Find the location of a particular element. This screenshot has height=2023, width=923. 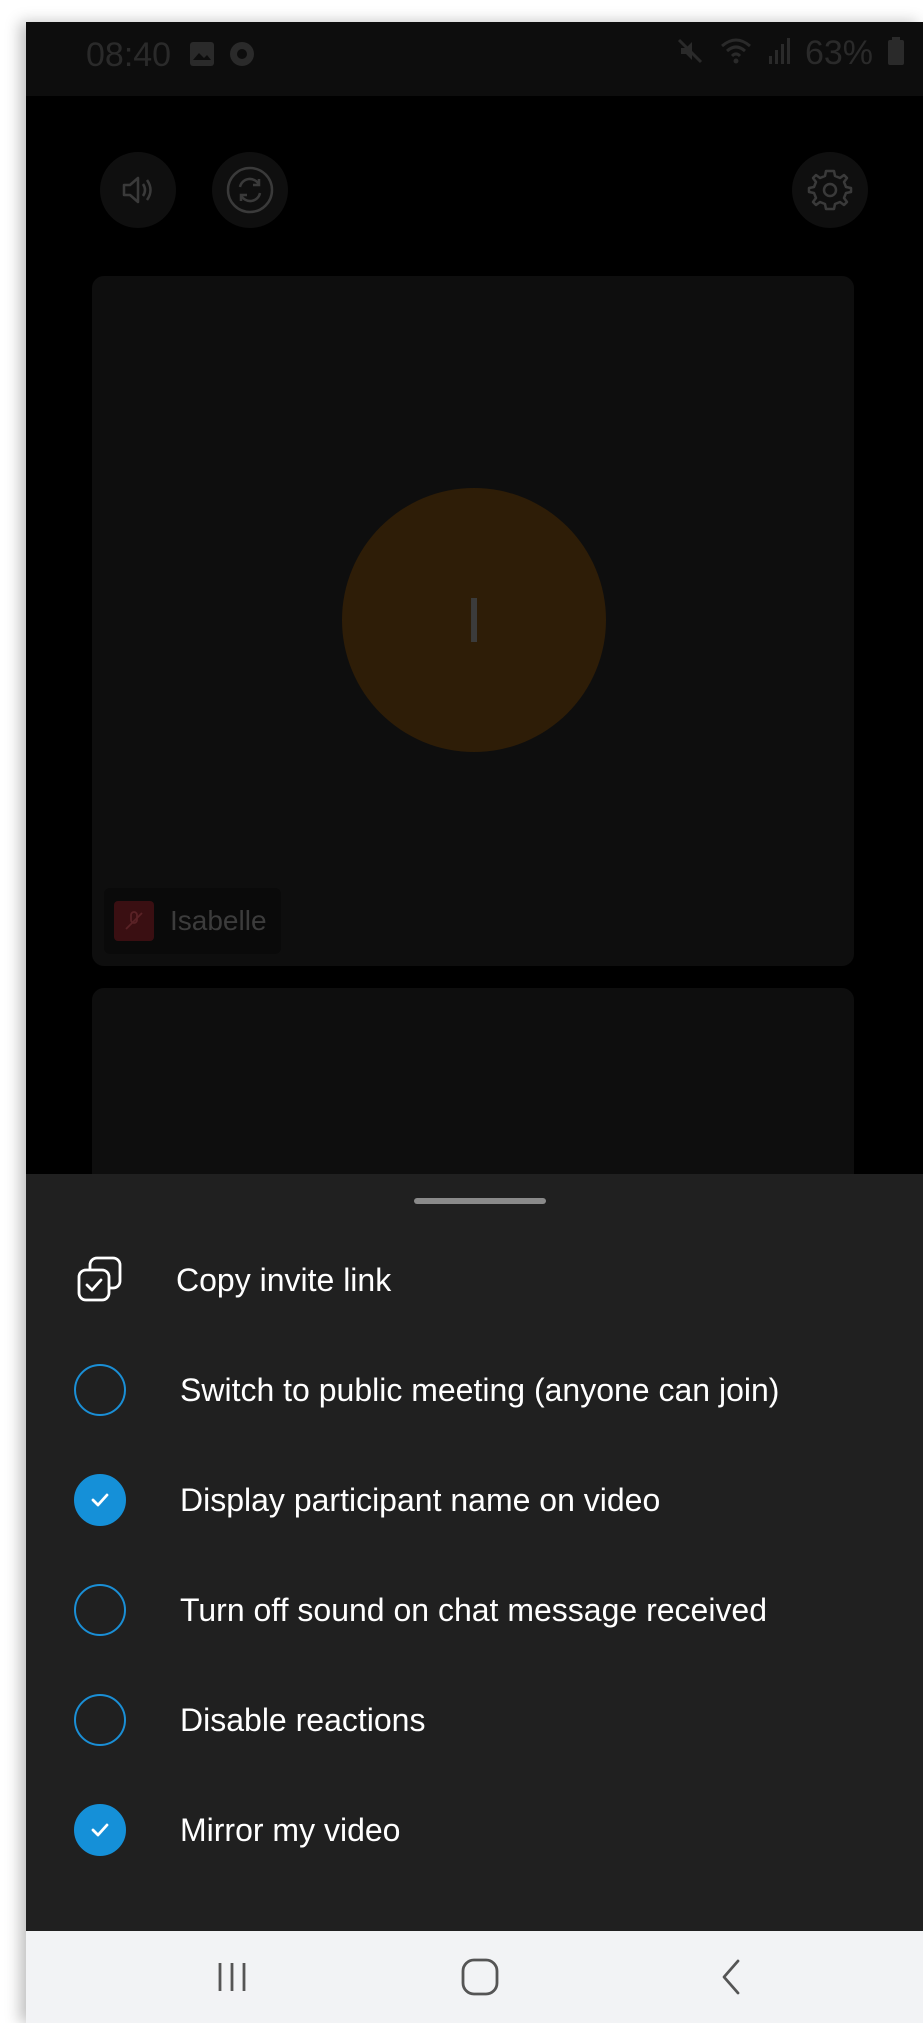

participant-name: Isabelle is located at coordinates (218, 920).